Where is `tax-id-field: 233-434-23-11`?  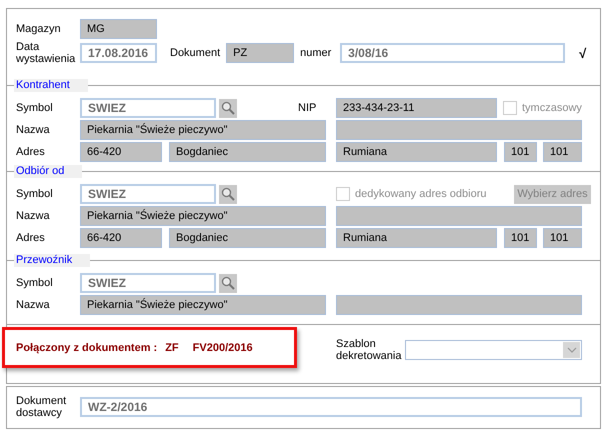 tax-id-field: 233-434-23-11 is located at coordinates (416, 108).